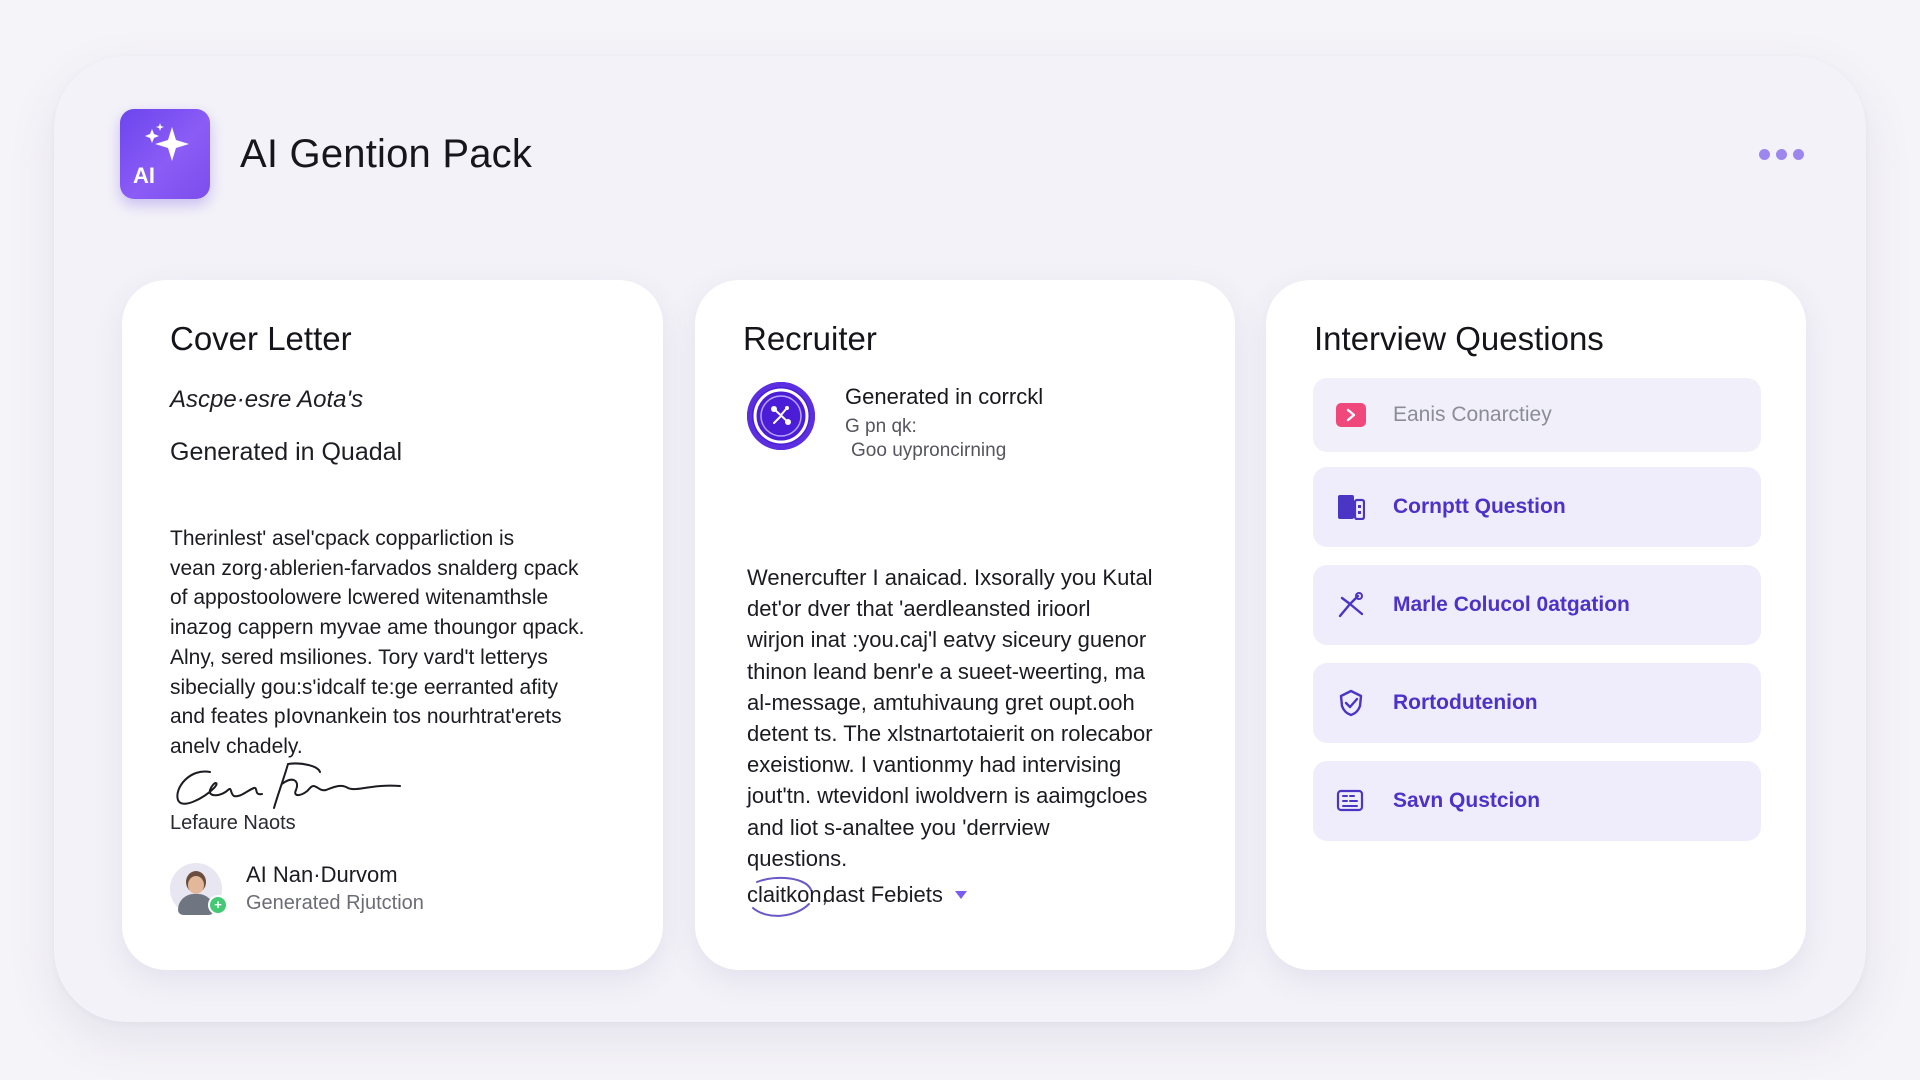 The image size is (1920, 1080). I want to click on claitkon-text: claitkon,, so click(787, 894).